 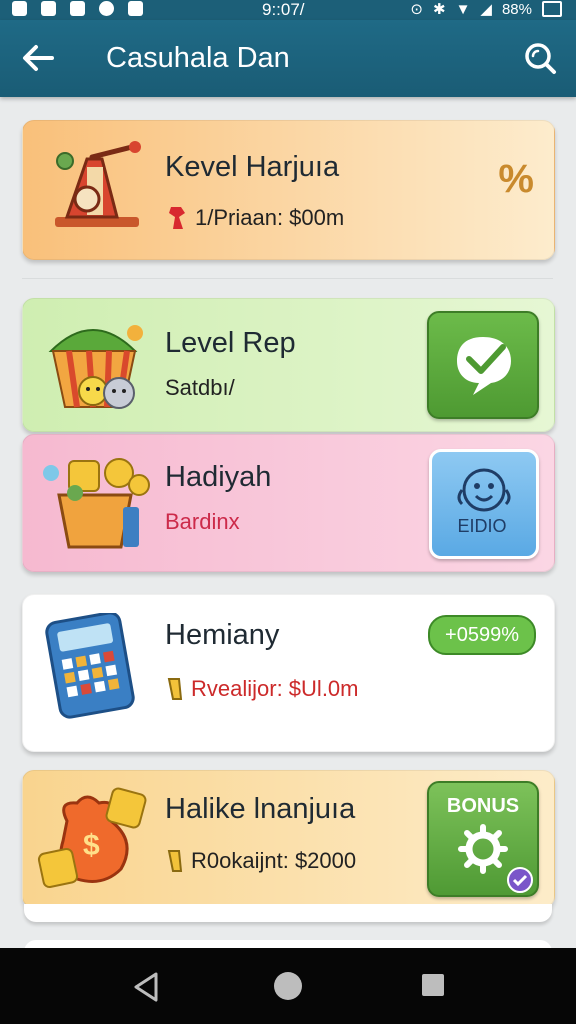 What do you see at coordinates (288, 190) in the screenshot?
I see `list-item-card-1: Kevel Harjuıa 1/Priaan: $00m %` at bounding box center [288, 190].